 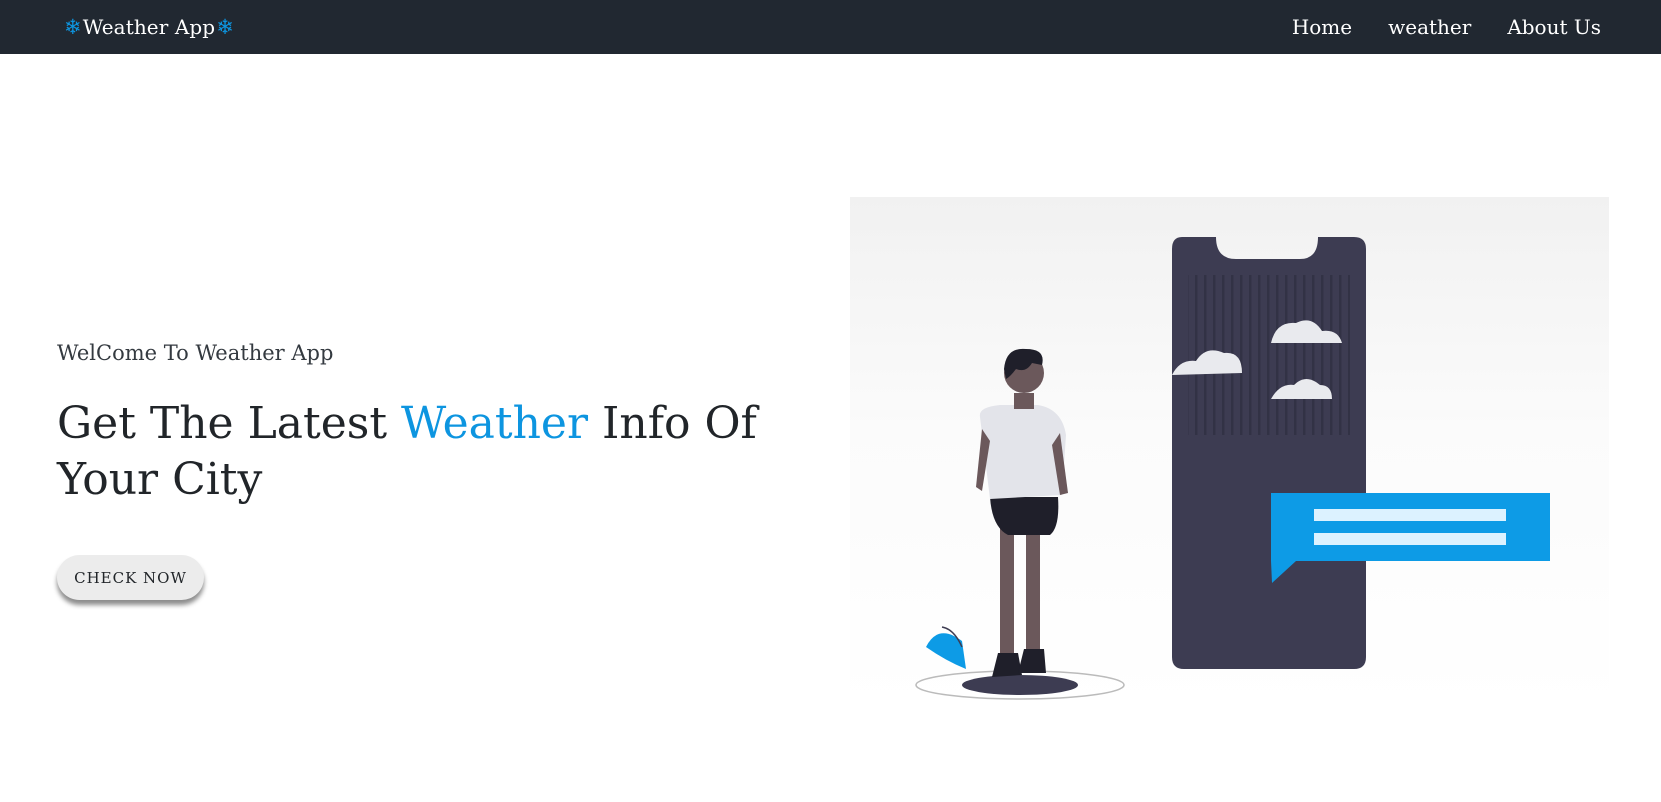 What do you see at coordinates (1322, 27) in the screenshot?
I see `nav-link-home: Home` at bounding box center [1322, 27].